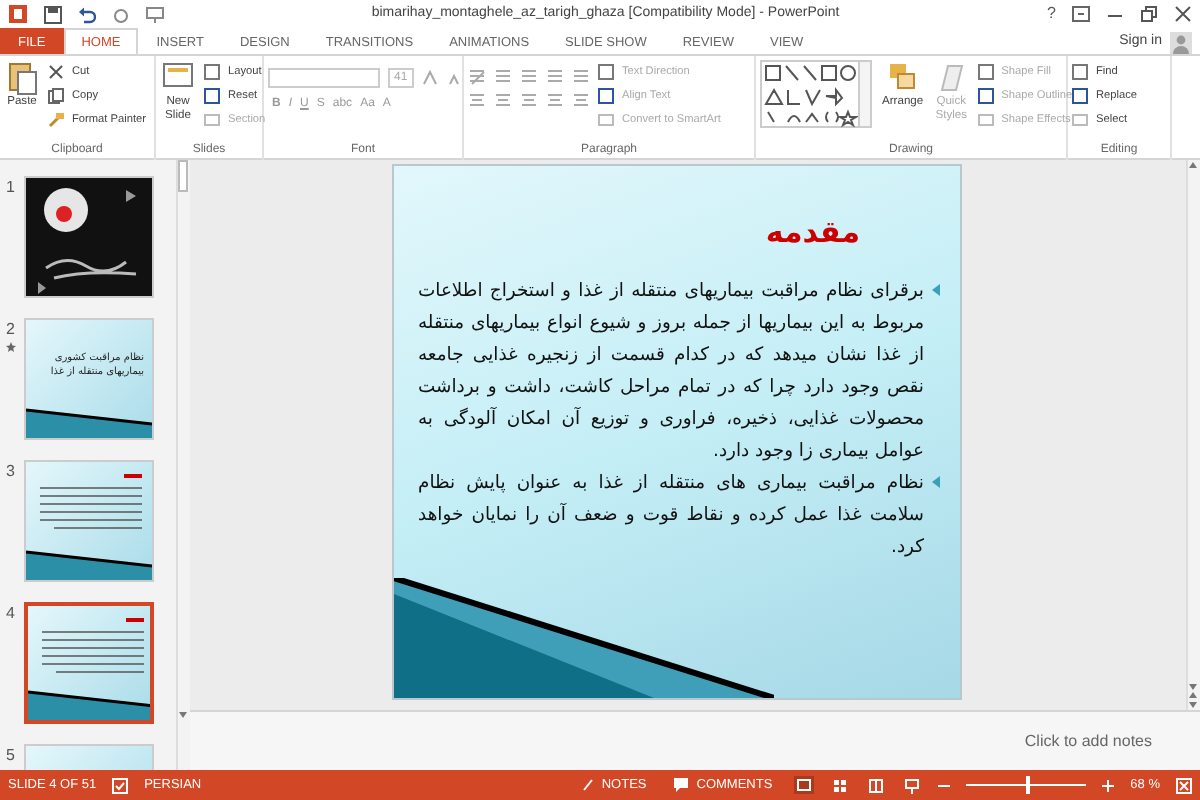 The image size is (1200, 800). I want to click on help-button: ?, so click(1051, 14).